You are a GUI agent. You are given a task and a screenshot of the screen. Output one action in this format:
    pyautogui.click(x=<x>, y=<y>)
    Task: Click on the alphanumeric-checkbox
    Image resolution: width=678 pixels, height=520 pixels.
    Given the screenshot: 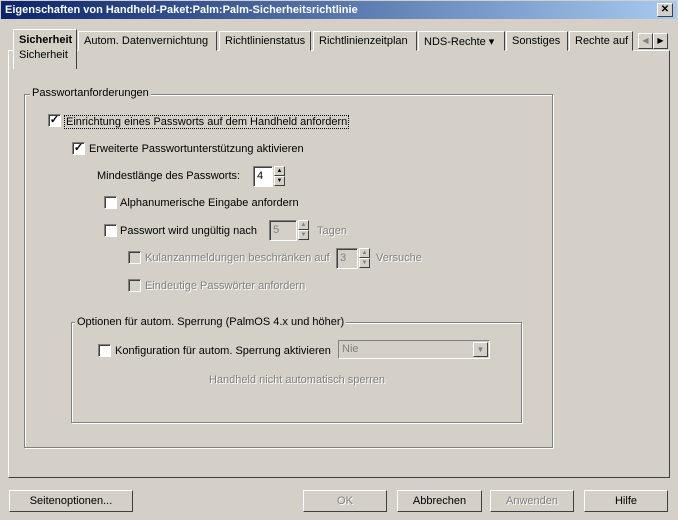 What is the action you would take?
    pyautogui.click(x=110, y=202)
    